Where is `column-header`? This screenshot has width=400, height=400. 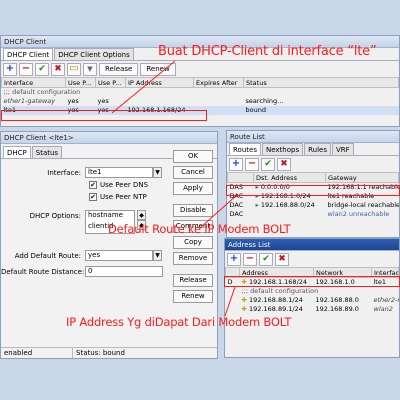
column-header is located at coordinates (240, 177).